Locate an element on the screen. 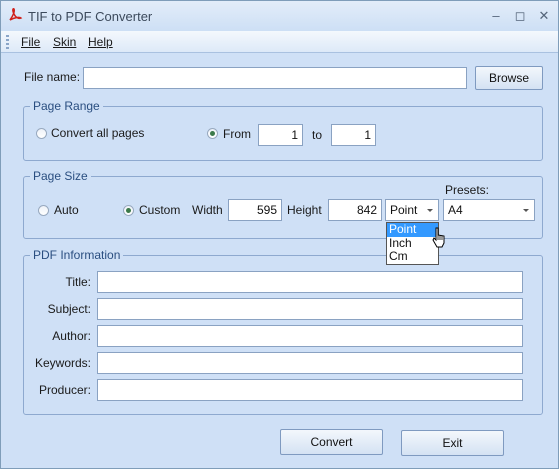 Image resolution: width=559 pixels, height=469 pixels. file-name-label: File name: is located at coordinates (52, 77).